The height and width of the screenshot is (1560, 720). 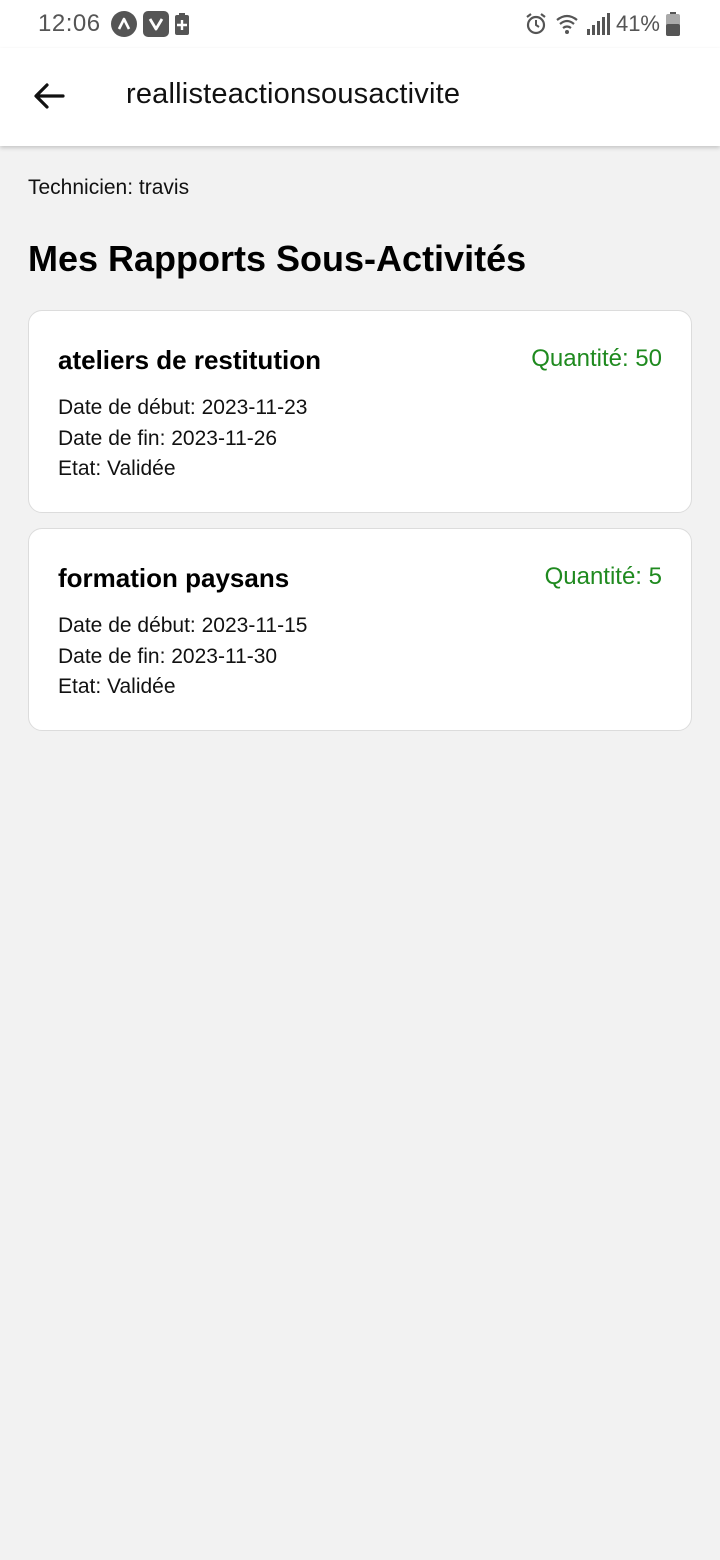 What do you see at coordinates (155, 24) in the screenshot?
I see `vpn-icon` at bounding box center [155, 24].